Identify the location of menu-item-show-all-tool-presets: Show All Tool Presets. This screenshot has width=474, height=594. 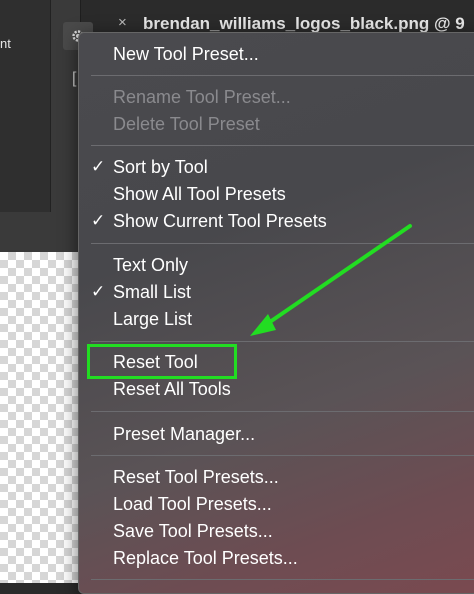
(199, 194).